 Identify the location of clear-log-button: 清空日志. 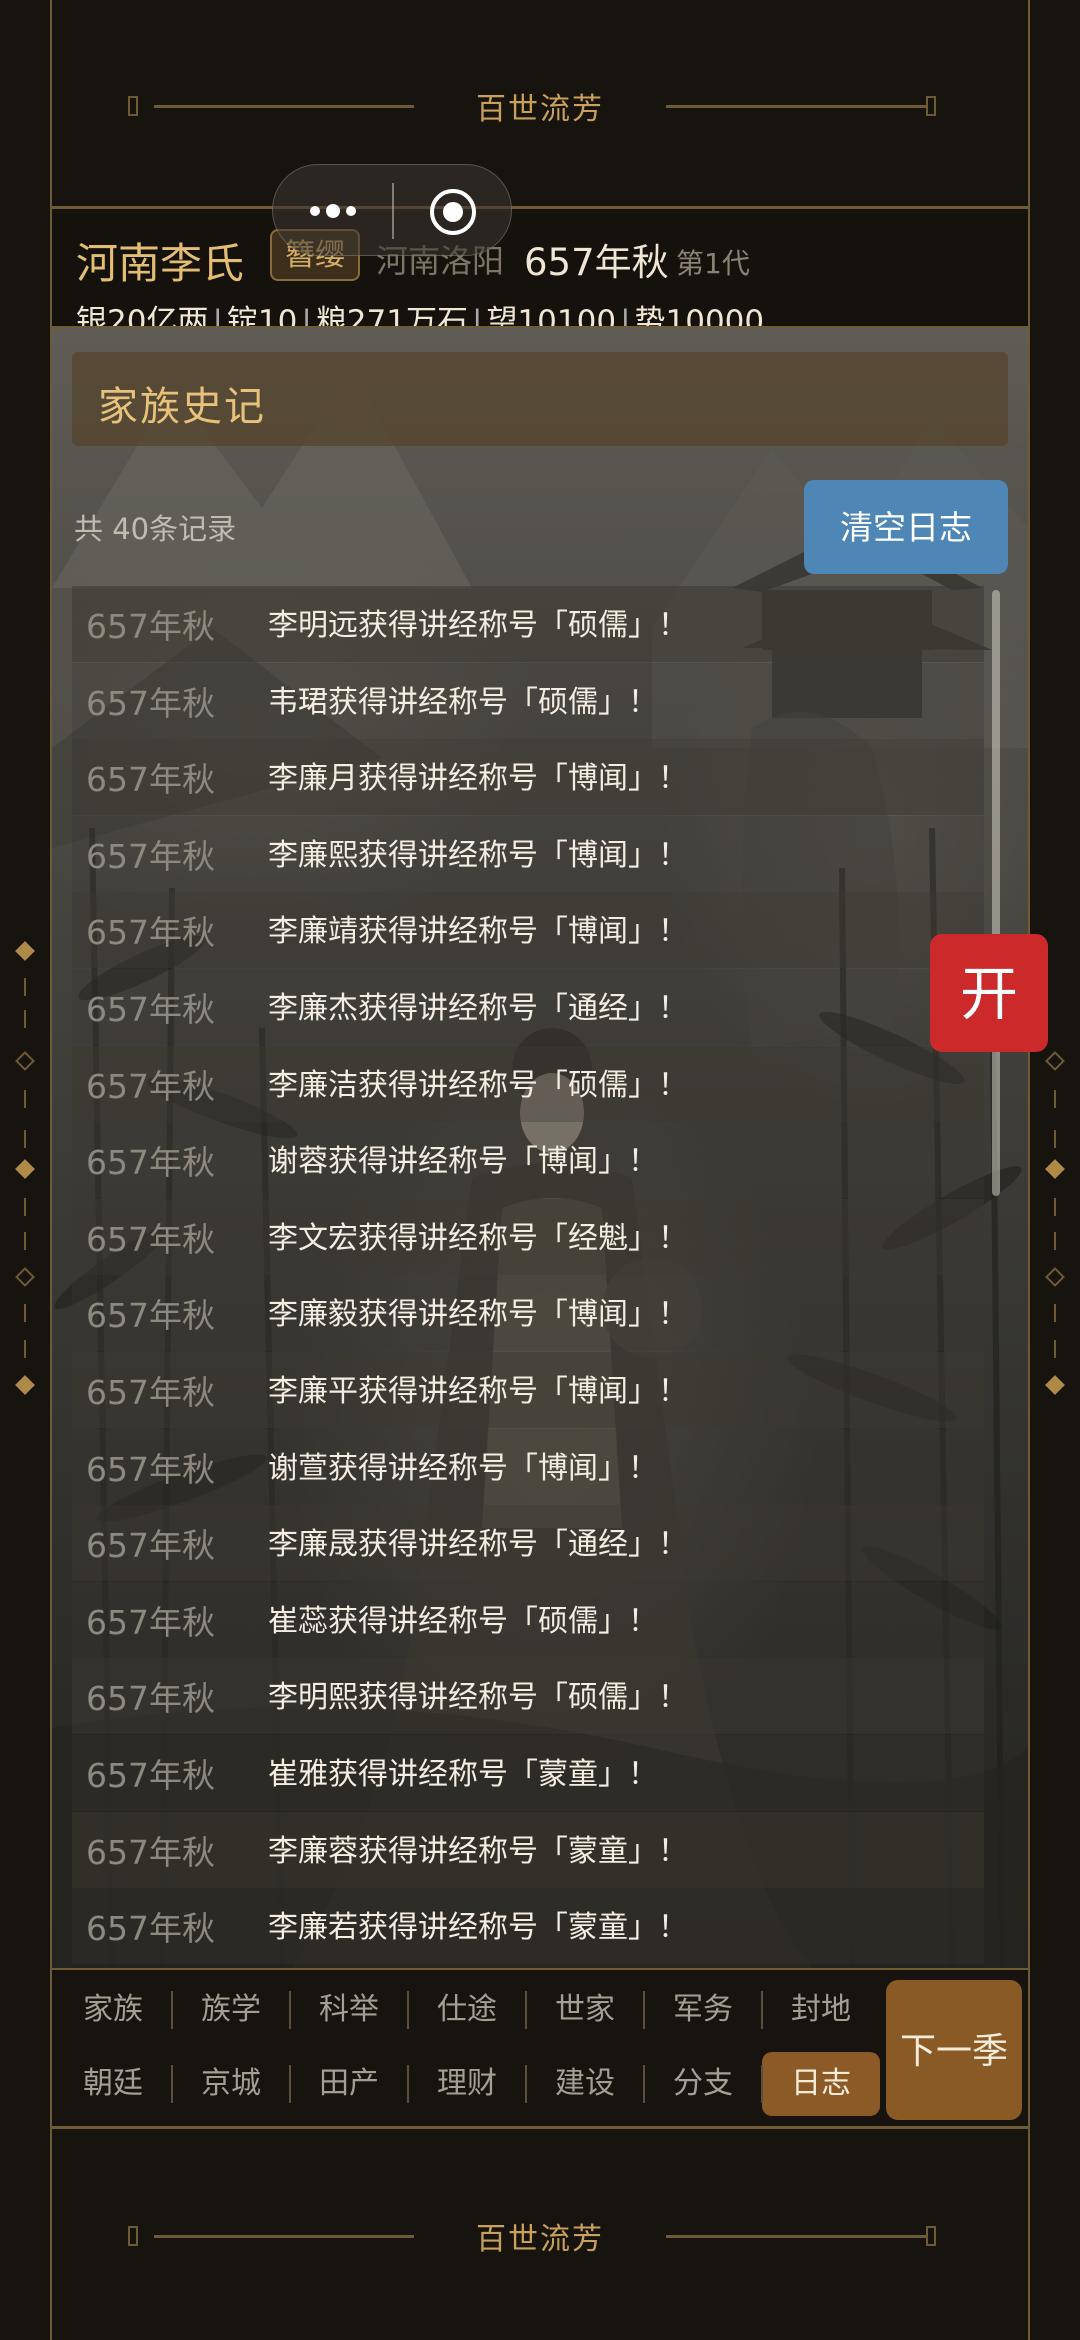
(906, 527).